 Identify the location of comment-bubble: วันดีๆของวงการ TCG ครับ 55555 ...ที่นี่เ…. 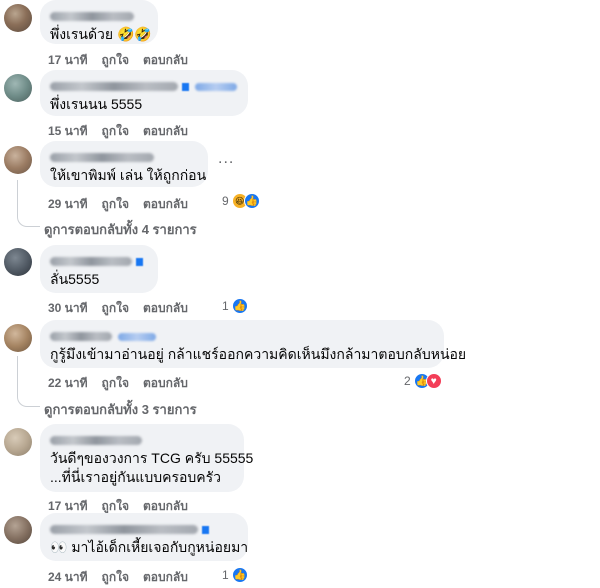
(147, 458).